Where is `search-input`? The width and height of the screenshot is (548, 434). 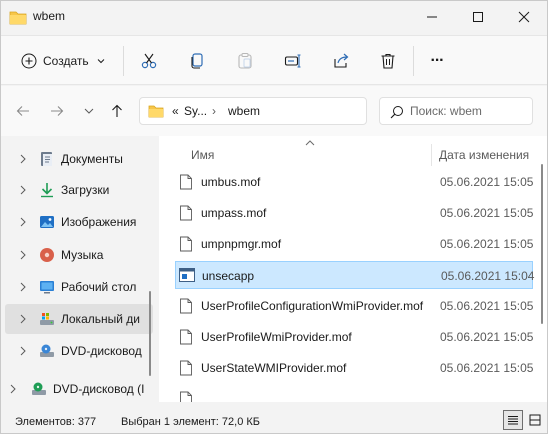
search-input is located at coordinates (469, 111).